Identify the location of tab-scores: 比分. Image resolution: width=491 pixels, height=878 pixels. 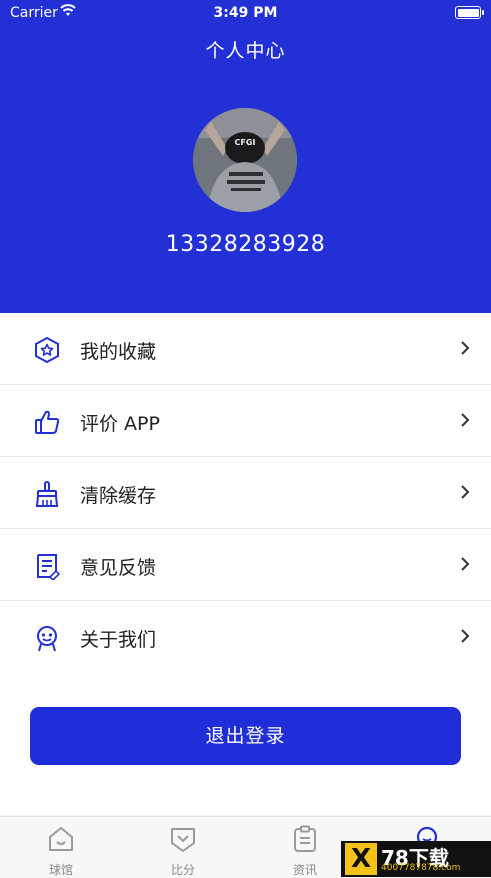
(183, 847).